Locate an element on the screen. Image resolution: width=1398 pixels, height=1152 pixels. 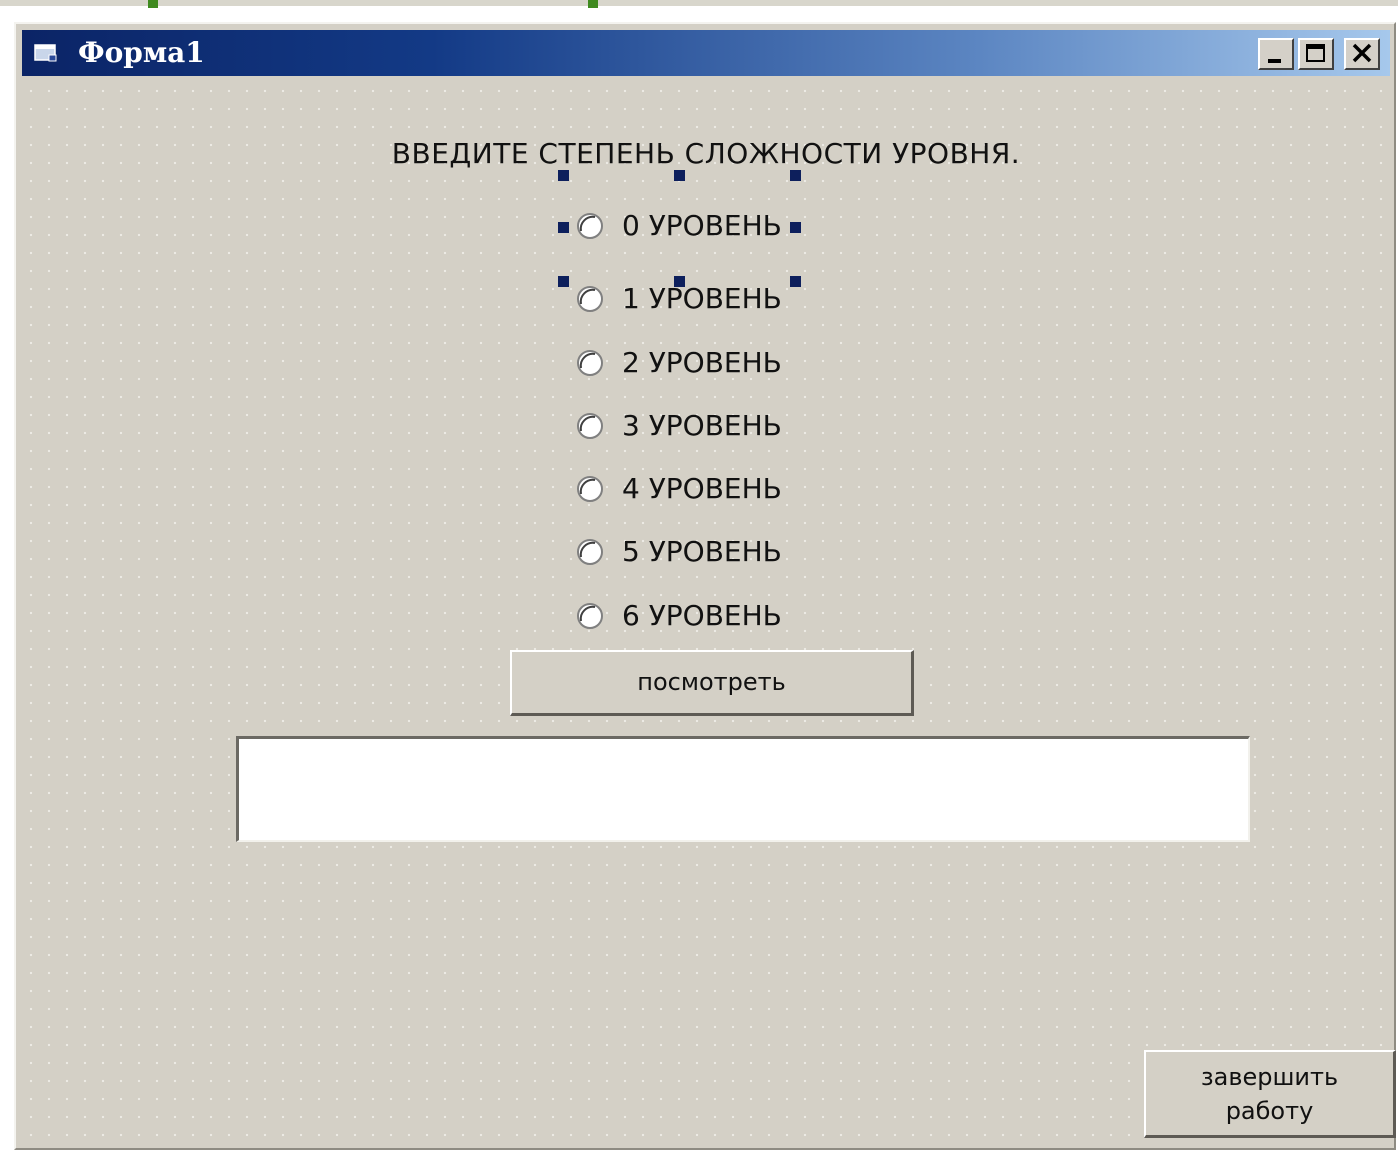
minimize-button is located at coordinates (1276, 54).